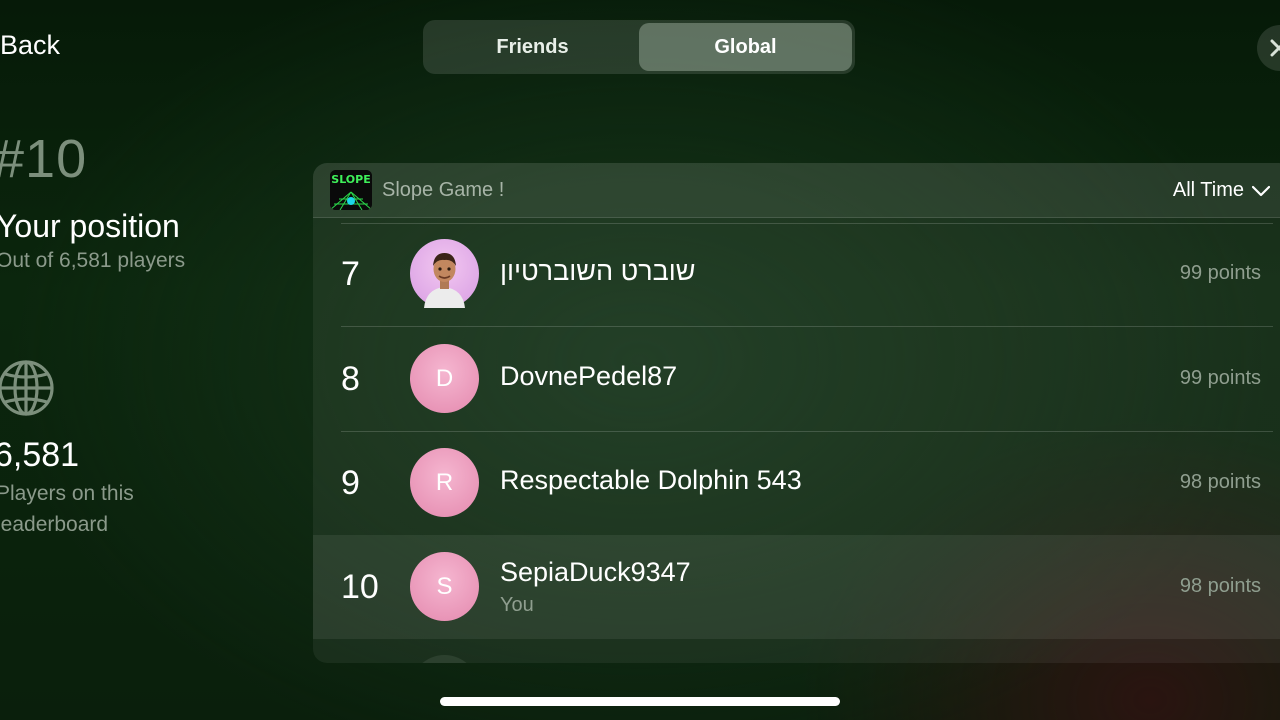 This screenshot has width=1280, height=720. What do you see at coordinates (1268, 48) in the screenshot?
I see `close-button` at bounding box center [1268, 48].